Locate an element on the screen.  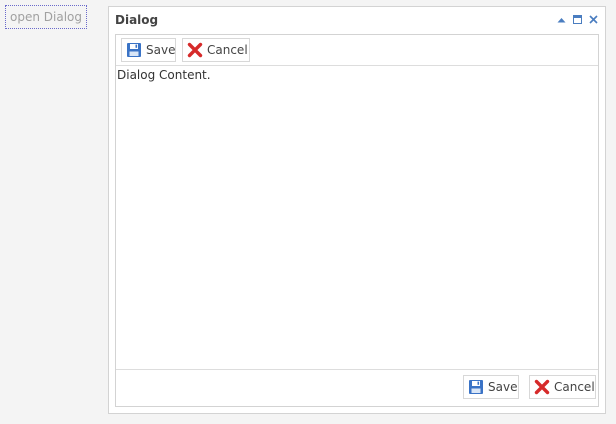
dialog-title: Dialog is located at coordinates (137, 20).